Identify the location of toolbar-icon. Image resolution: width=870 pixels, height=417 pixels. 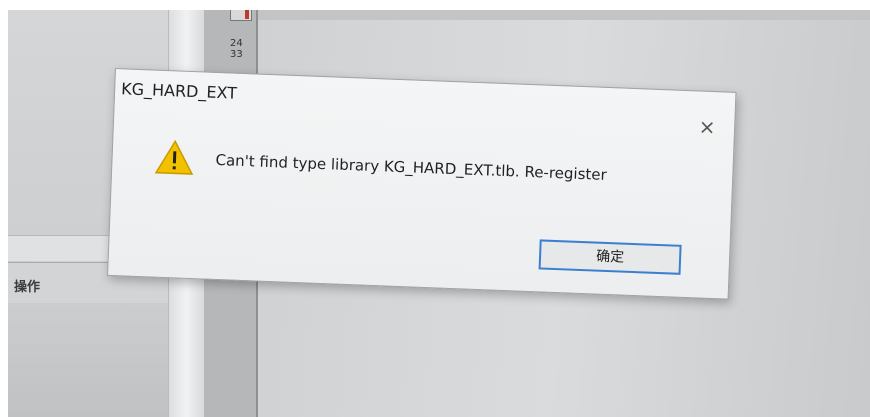
(241, 15).